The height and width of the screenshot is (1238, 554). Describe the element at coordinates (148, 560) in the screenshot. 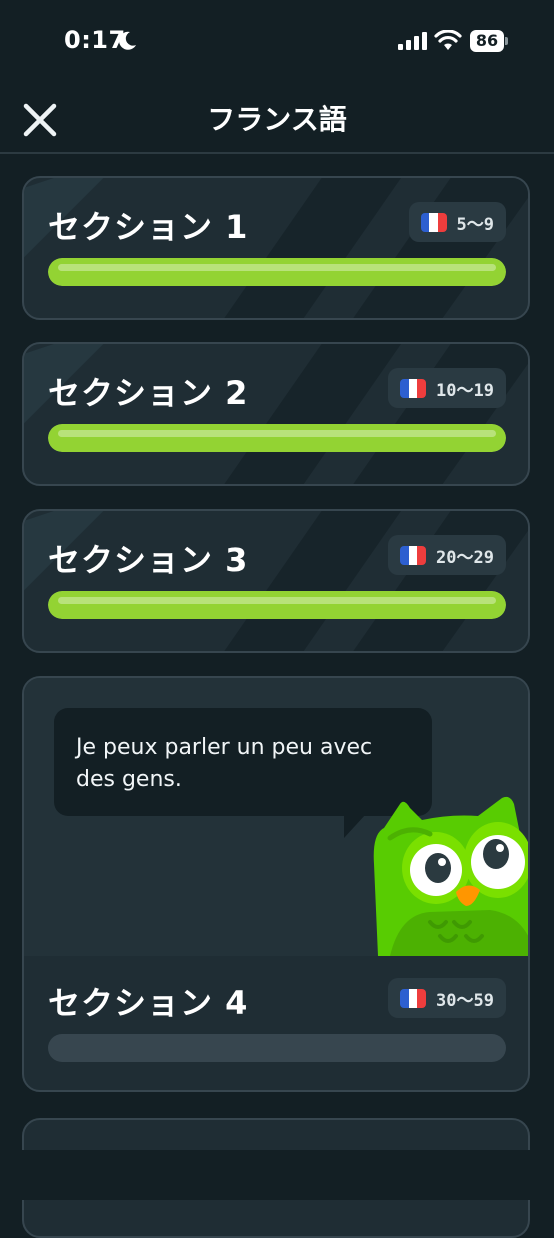

I see `section-title: セクション 3` at that location.